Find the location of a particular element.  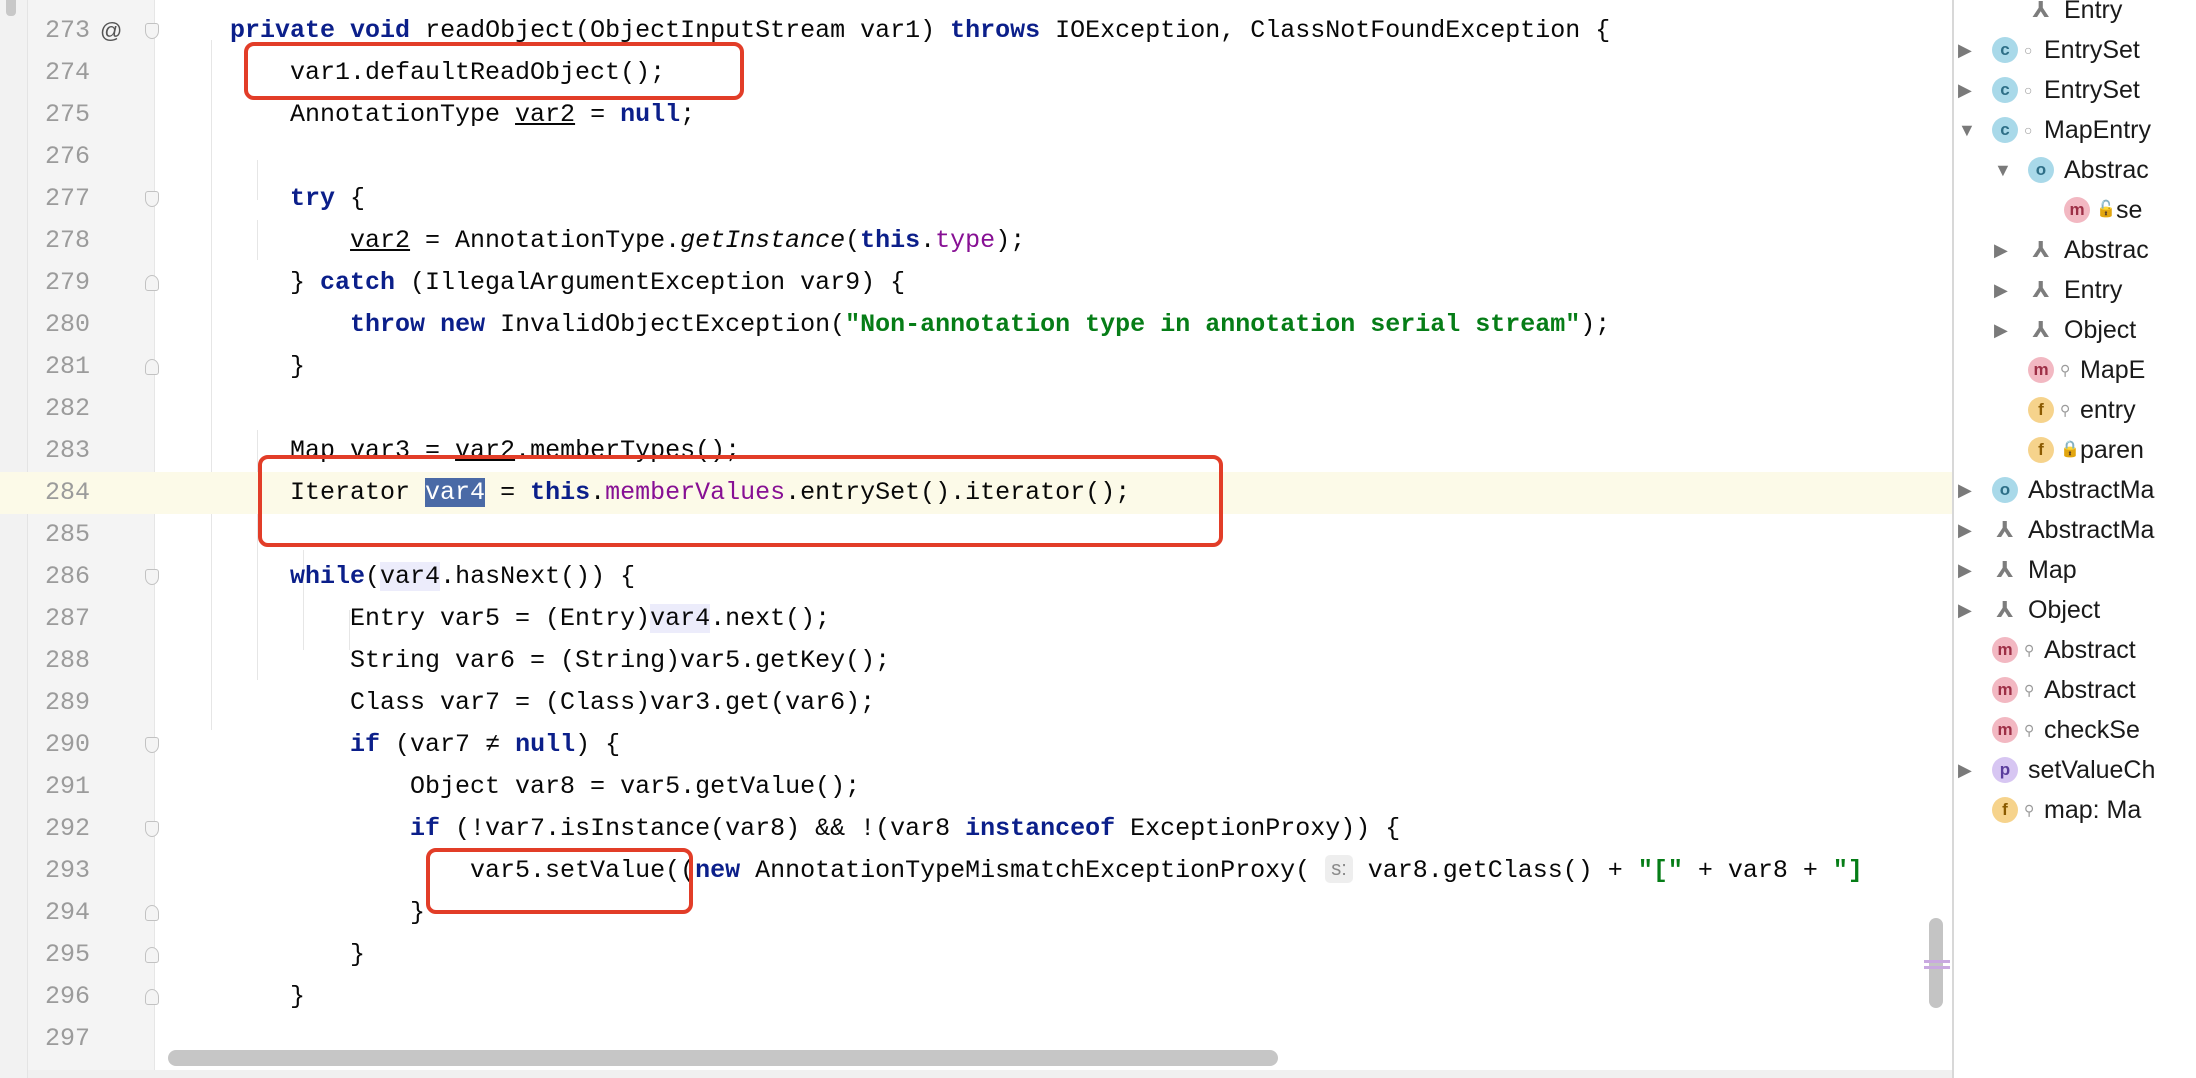

code-text: Entry var5 = (Entry)var4.next(); is located at coordinates (530, 618).